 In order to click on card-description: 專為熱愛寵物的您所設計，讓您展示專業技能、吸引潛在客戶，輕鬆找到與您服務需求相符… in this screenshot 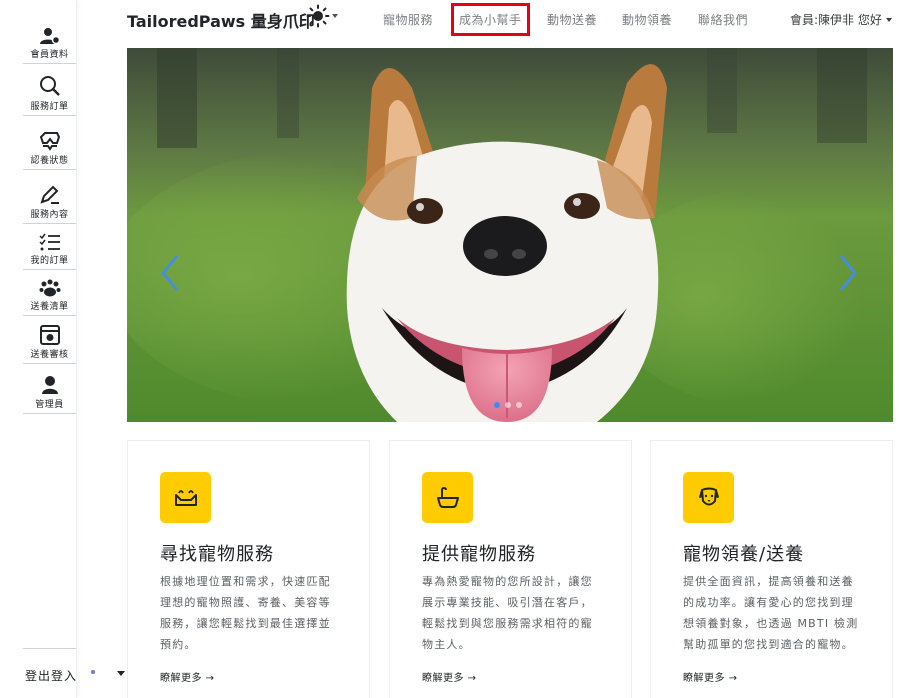, I will do `click(507, 613)`.